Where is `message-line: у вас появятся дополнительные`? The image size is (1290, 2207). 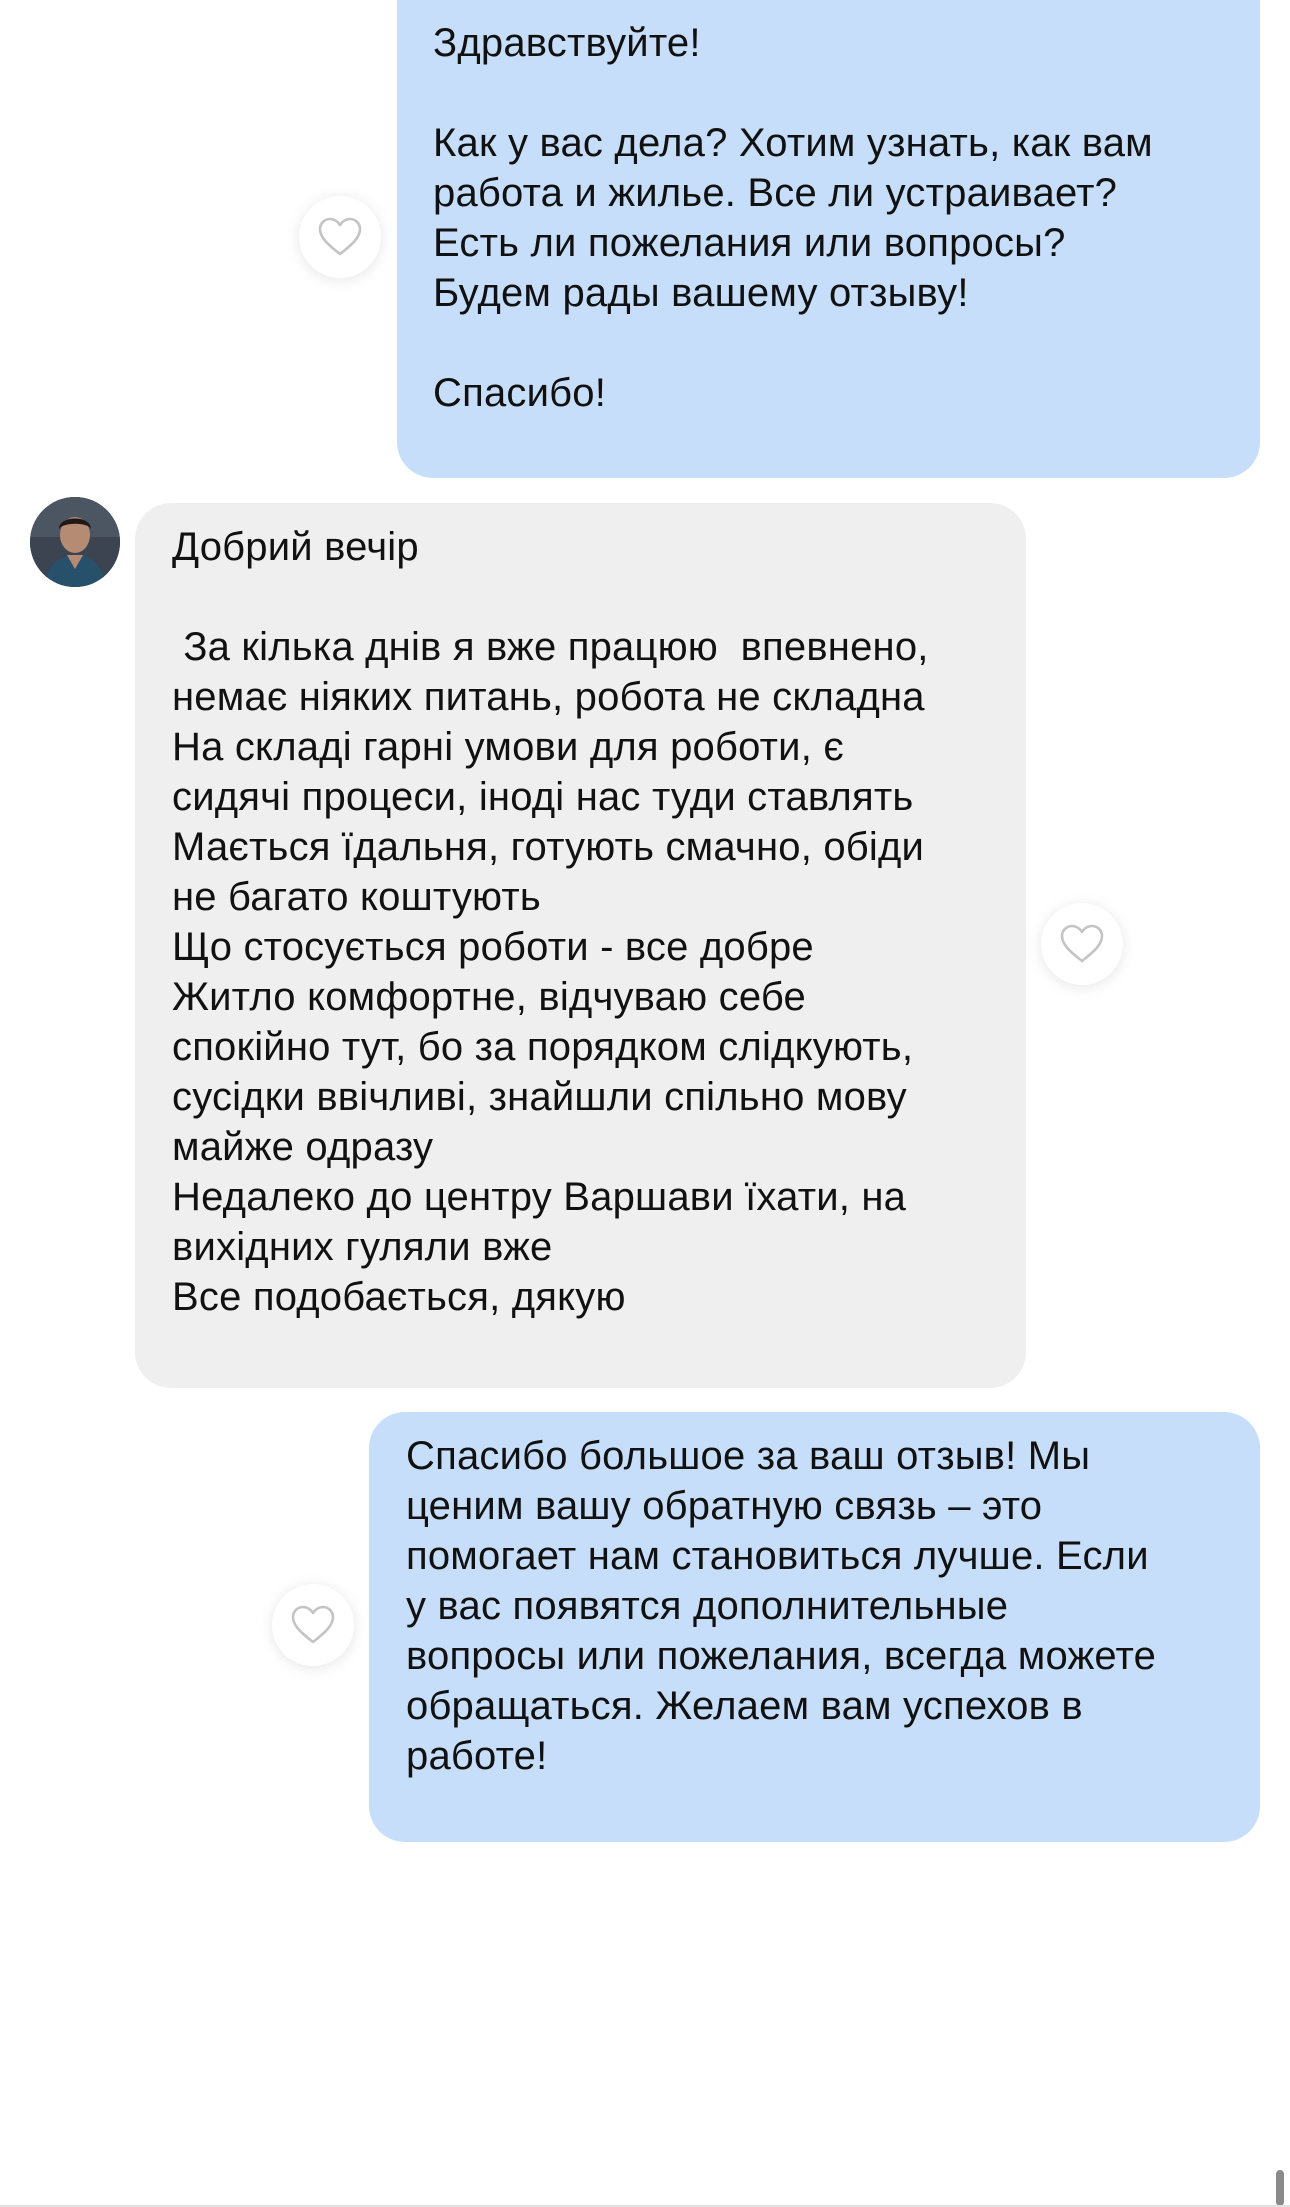
message-line: у вас появятся дополнительные is located at coordinates (707, 1606).